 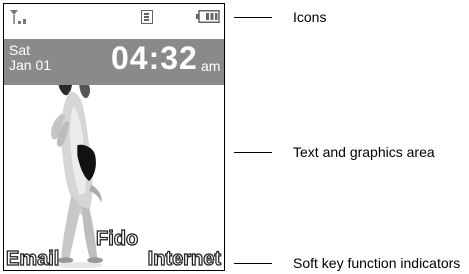 What do you see at coordinates (364, 152) in the screenshot?
I see `callout-label-text-area: Text and graphics area` at bounding box center [364, 152].